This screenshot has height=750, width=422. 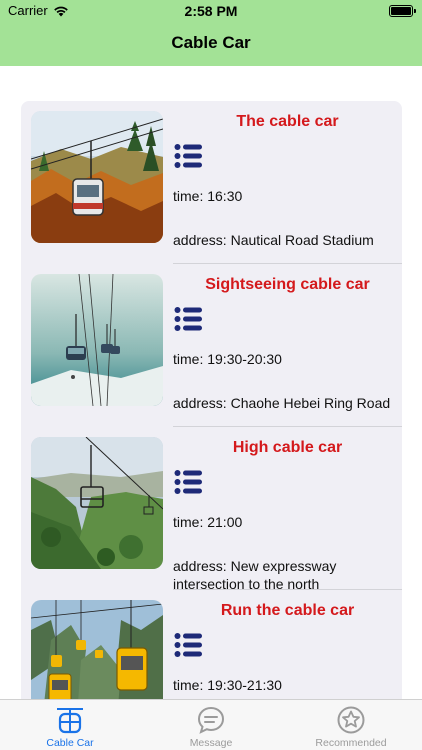 I want to click on tab-recommended: Recommended, so click(x=351, y=725).